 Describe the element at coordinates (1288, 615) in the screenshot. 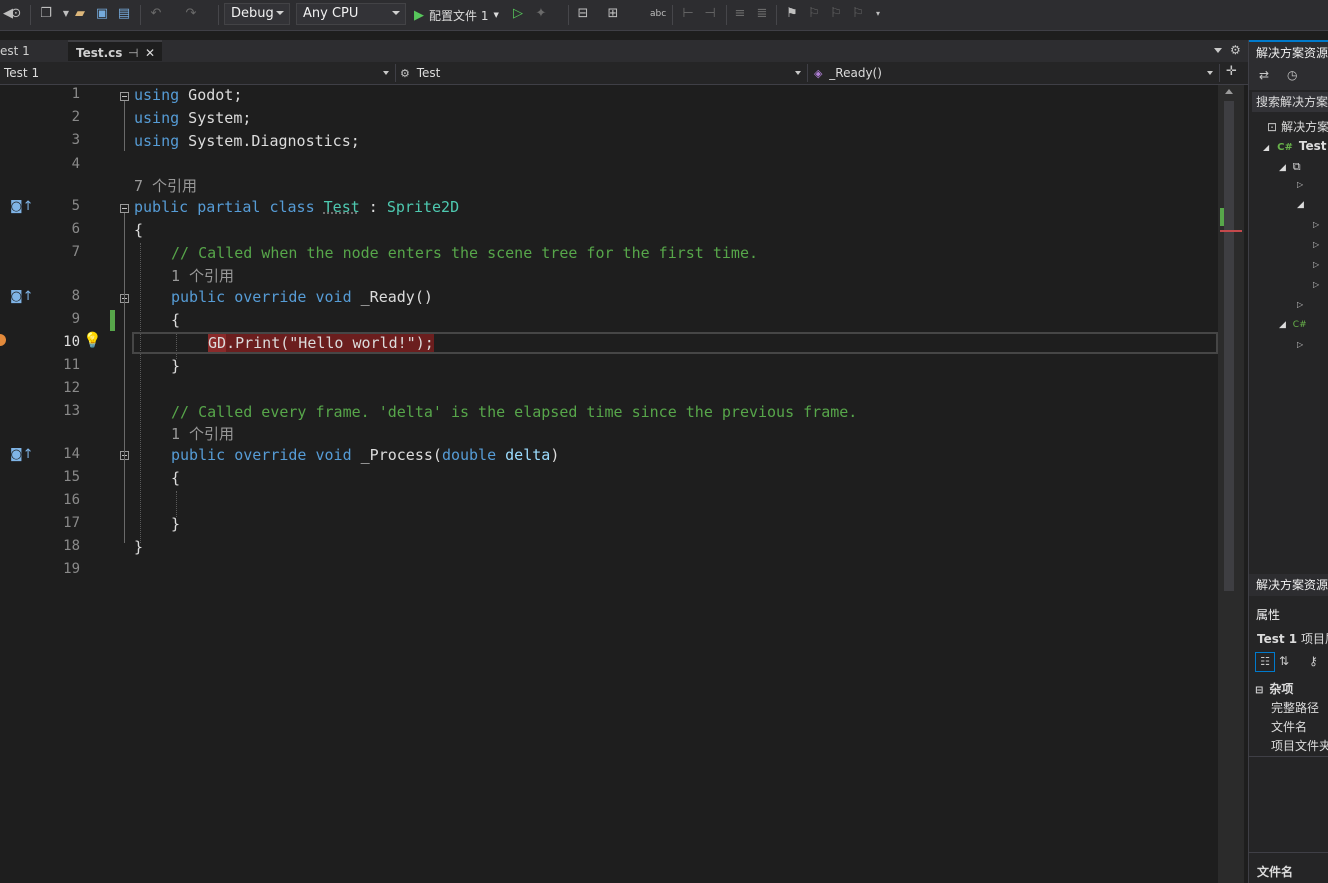

I see `properties-title: 属性` at that location.